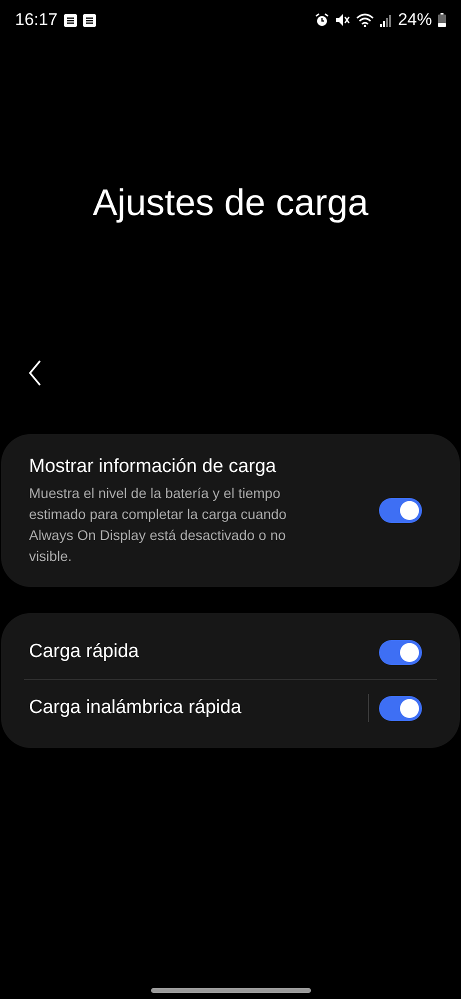  What do you see at coordinates (365, 20) in the screenshot?
I see `wifi-icon` at bounding box center [365, 20].